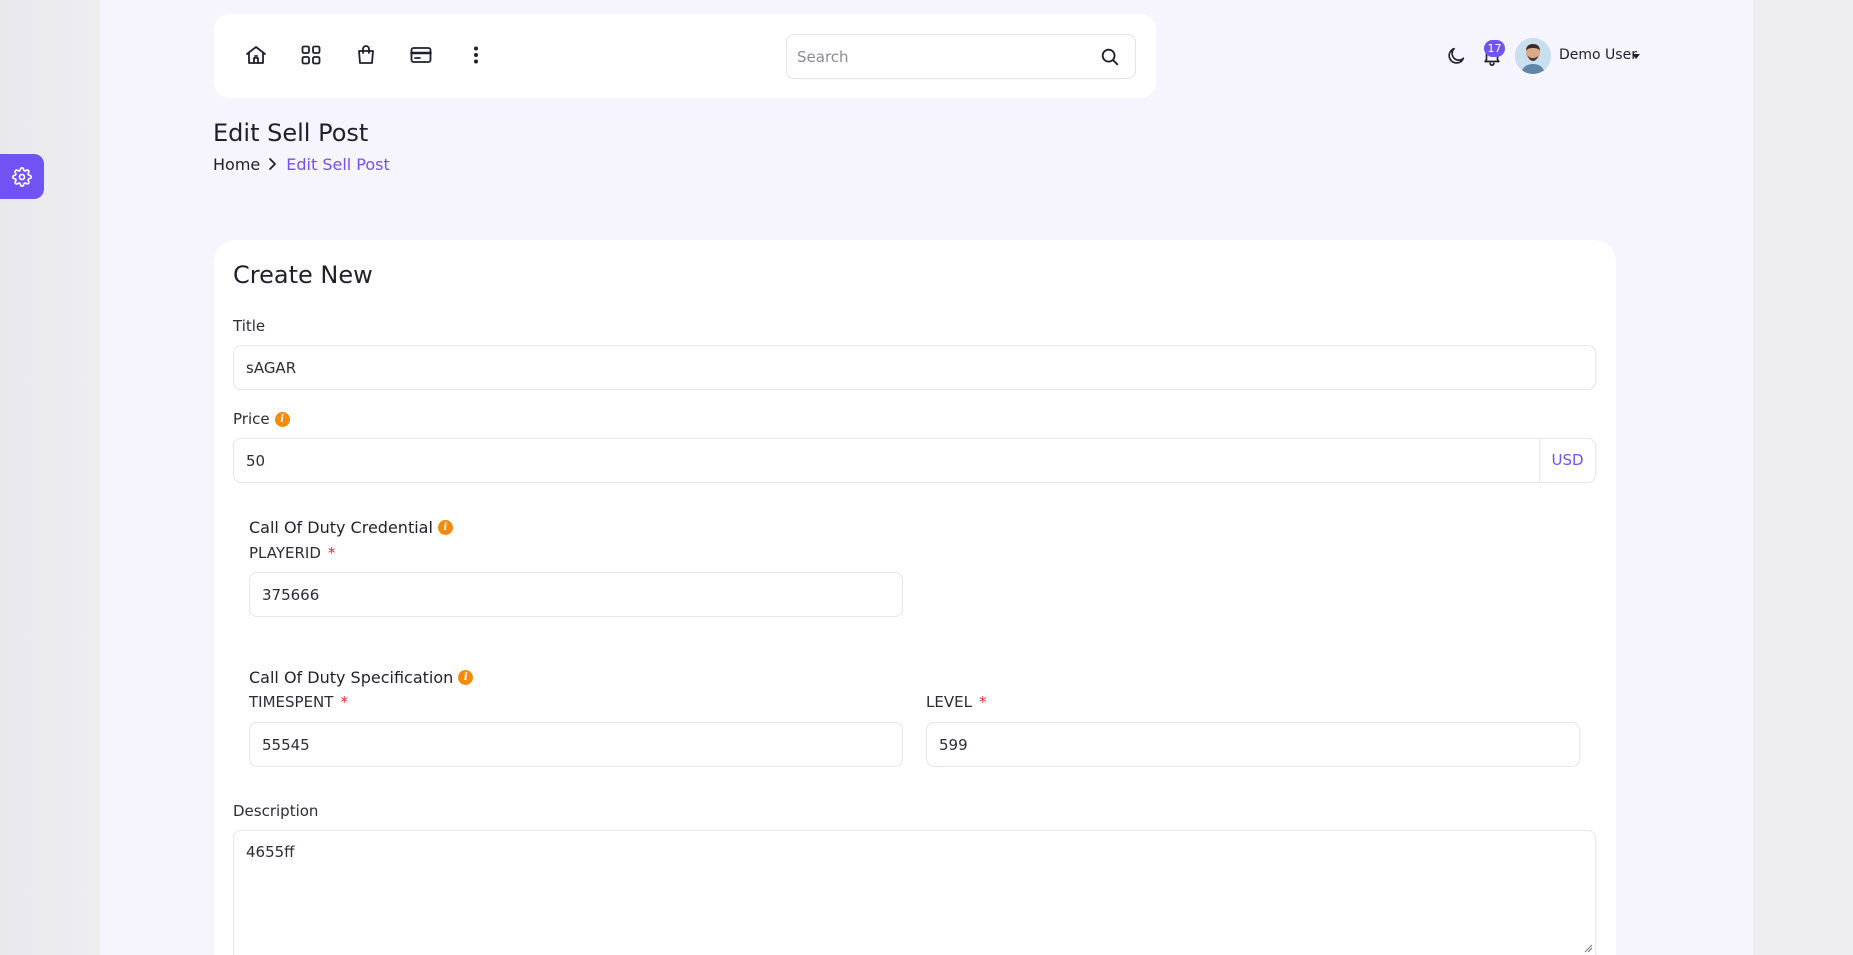 The image size is (1853, 955). I want to click on user-portrait-icon, so click(1533, 56).